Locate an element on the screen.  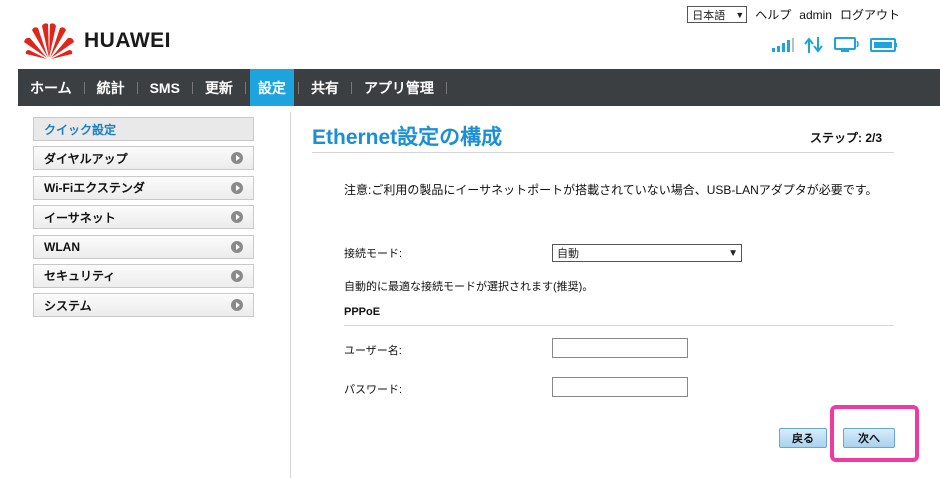
battery-icon is located at coordinates (883, 45).